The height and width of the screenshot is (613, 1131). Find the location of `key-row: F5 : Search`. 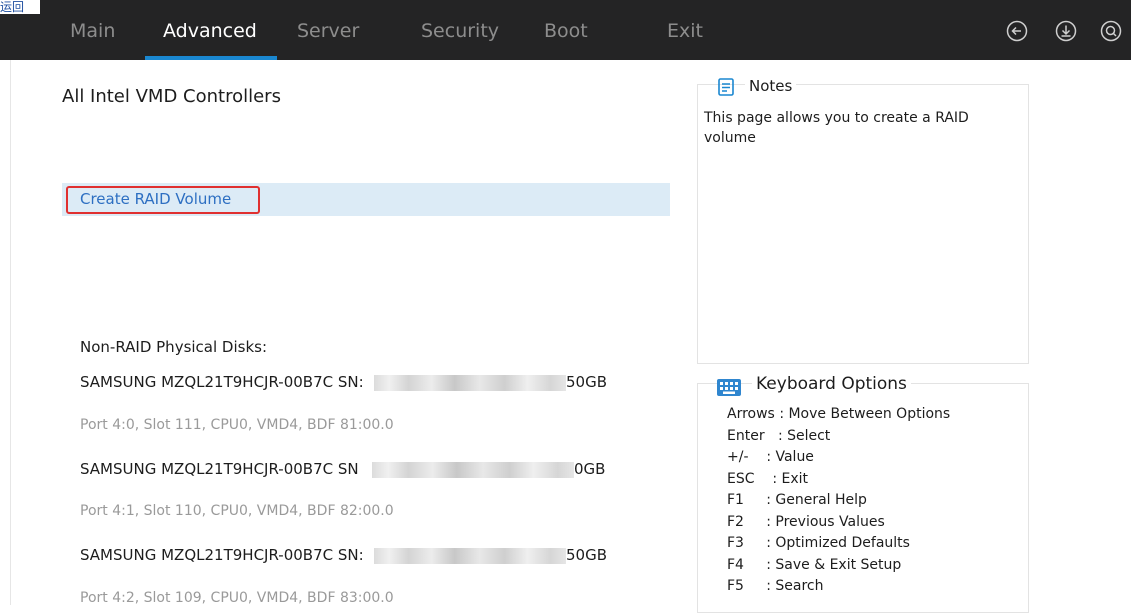

key-row: F5 : Search is located at coordinates (838, 587).